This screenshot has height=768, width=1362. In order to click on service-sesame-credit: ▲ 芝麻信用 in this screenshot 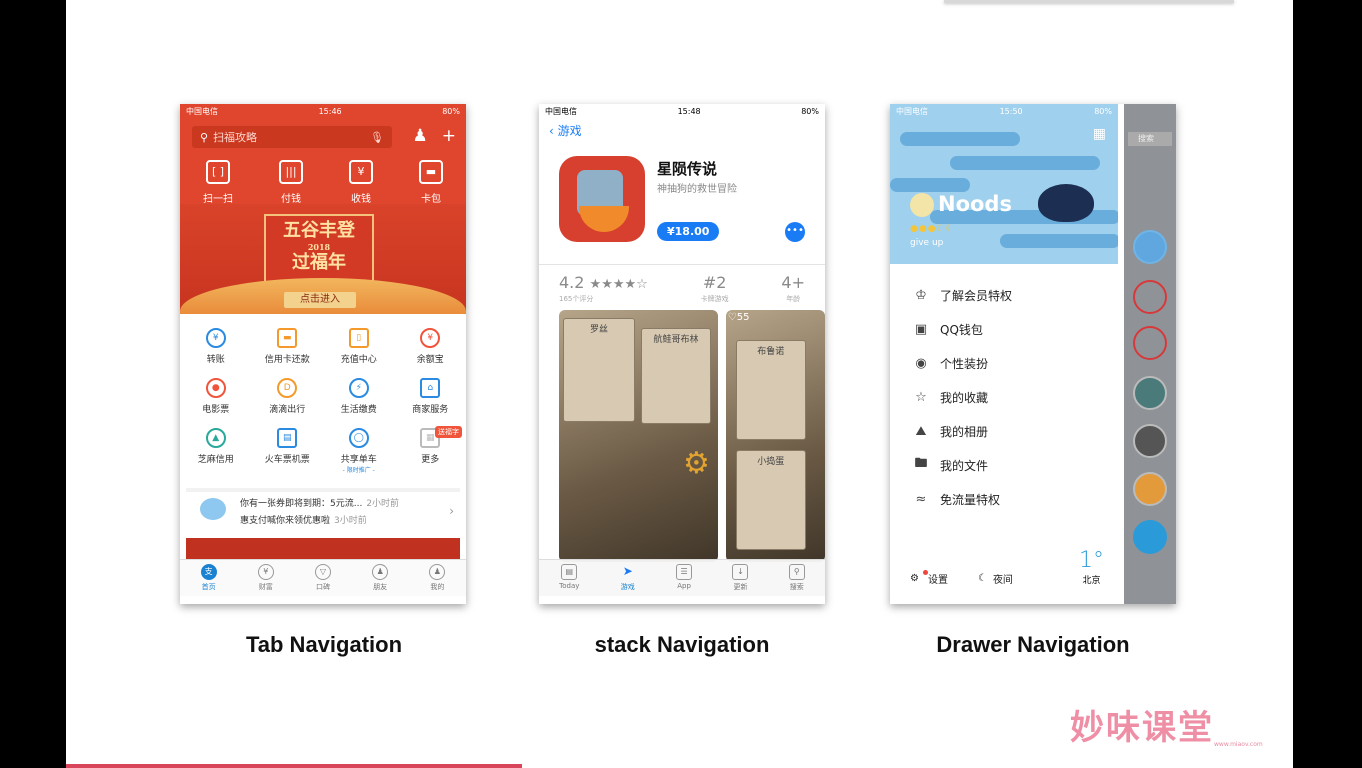, I will do `click(216, 449)`.